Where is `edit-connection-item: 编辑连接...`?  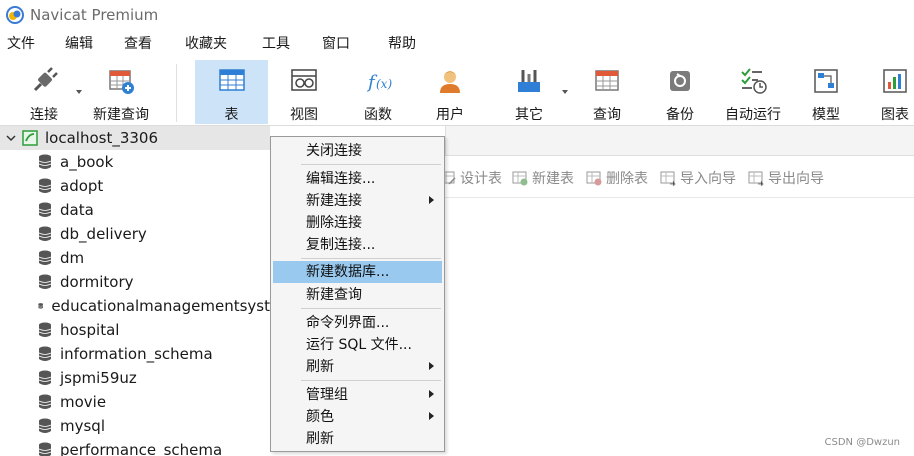
edit-connection-item: 编辑连接... is located at coordinates (357, 179).